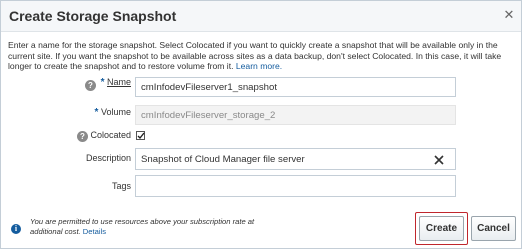 The width and height of the screenshot is (522, 249). What do you see at coordinates (94, 231) in the screenshot?
I see `details-link: Details` at bounding box center [94, 231].